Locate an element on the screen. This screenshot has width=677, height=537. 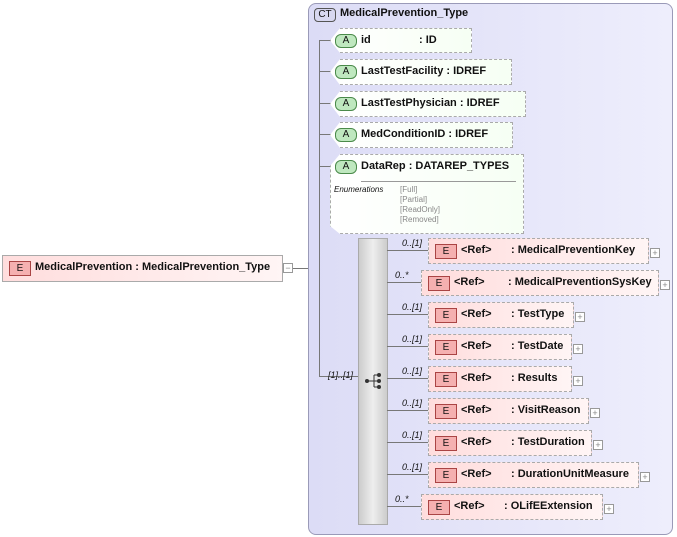
child-element-testdate: E <Ref> : TestDate is located at coordinates (500, 347).